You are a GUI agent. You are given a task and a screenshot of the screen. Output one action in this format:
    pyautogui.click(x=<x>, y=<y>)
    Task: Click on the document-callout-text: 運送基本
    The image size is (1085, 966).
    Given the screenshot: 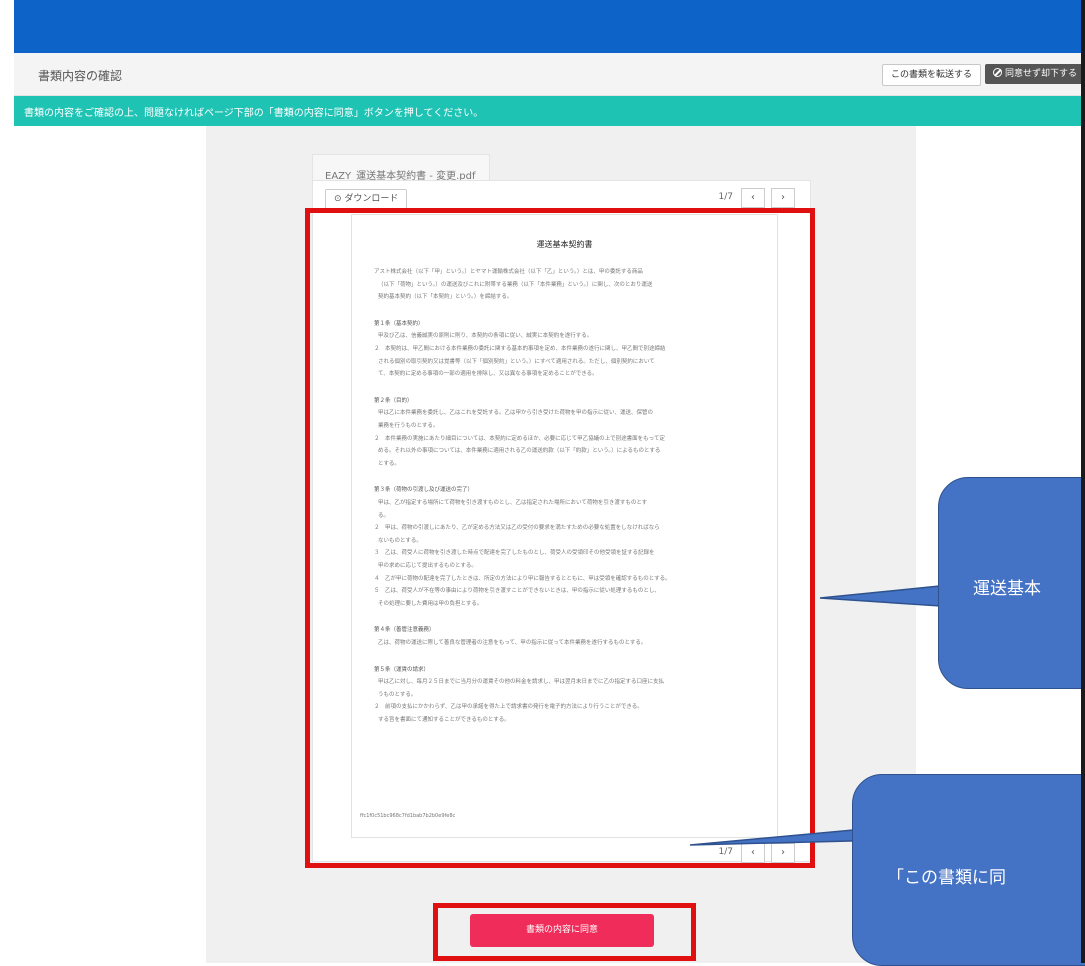 What is the action you would take?
    pyautogui.click(x=1007, y=589)
    